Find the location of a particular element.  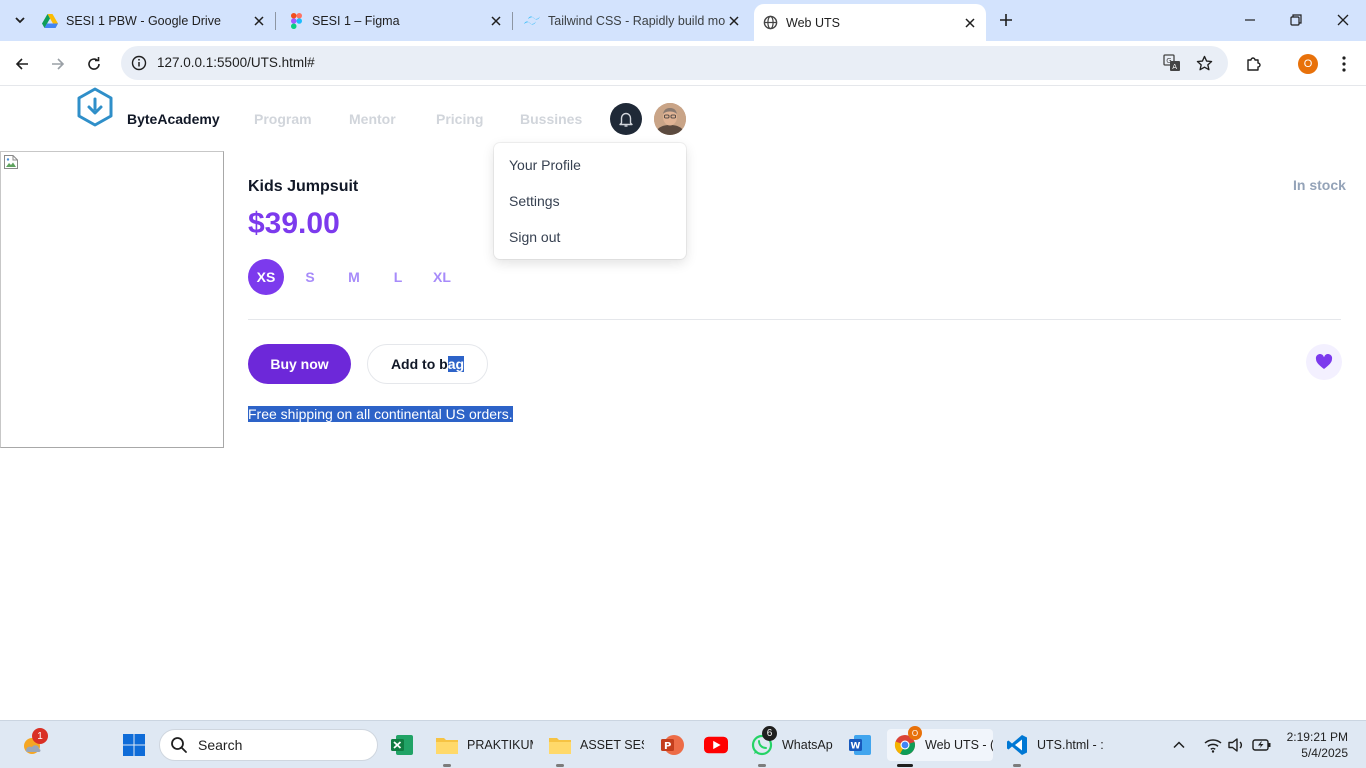

buy-now-button: Buy now is located at coordinates (299, 364).